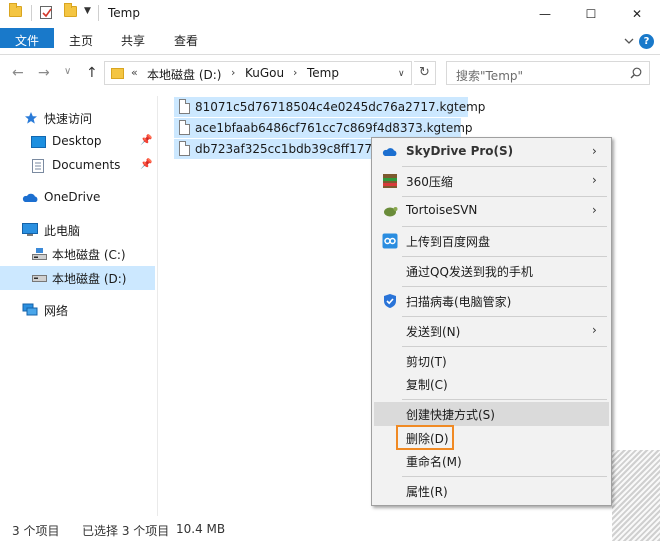  What do you see at coordinates (81, 41) in the screenshot?
I see `tab-home: 主页` at bounding box center [81, 41].